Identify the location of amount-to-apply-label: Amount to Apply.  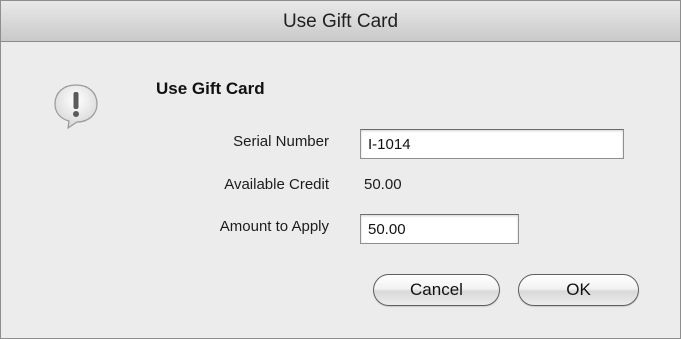
(274, 226).